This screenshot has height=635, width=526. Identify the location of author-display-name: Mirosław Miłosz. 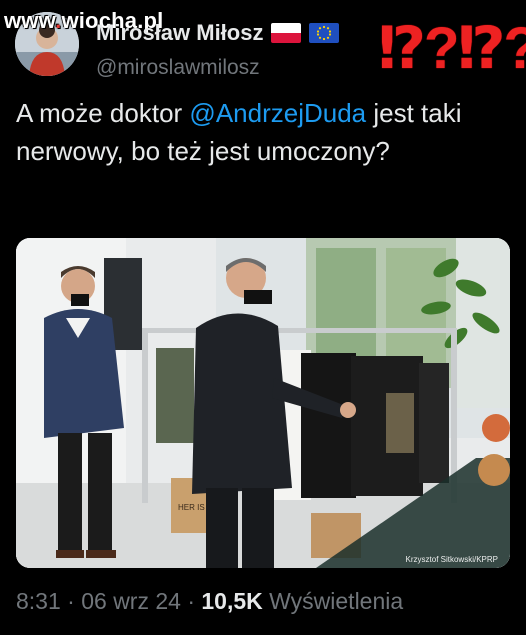
(179, 33).